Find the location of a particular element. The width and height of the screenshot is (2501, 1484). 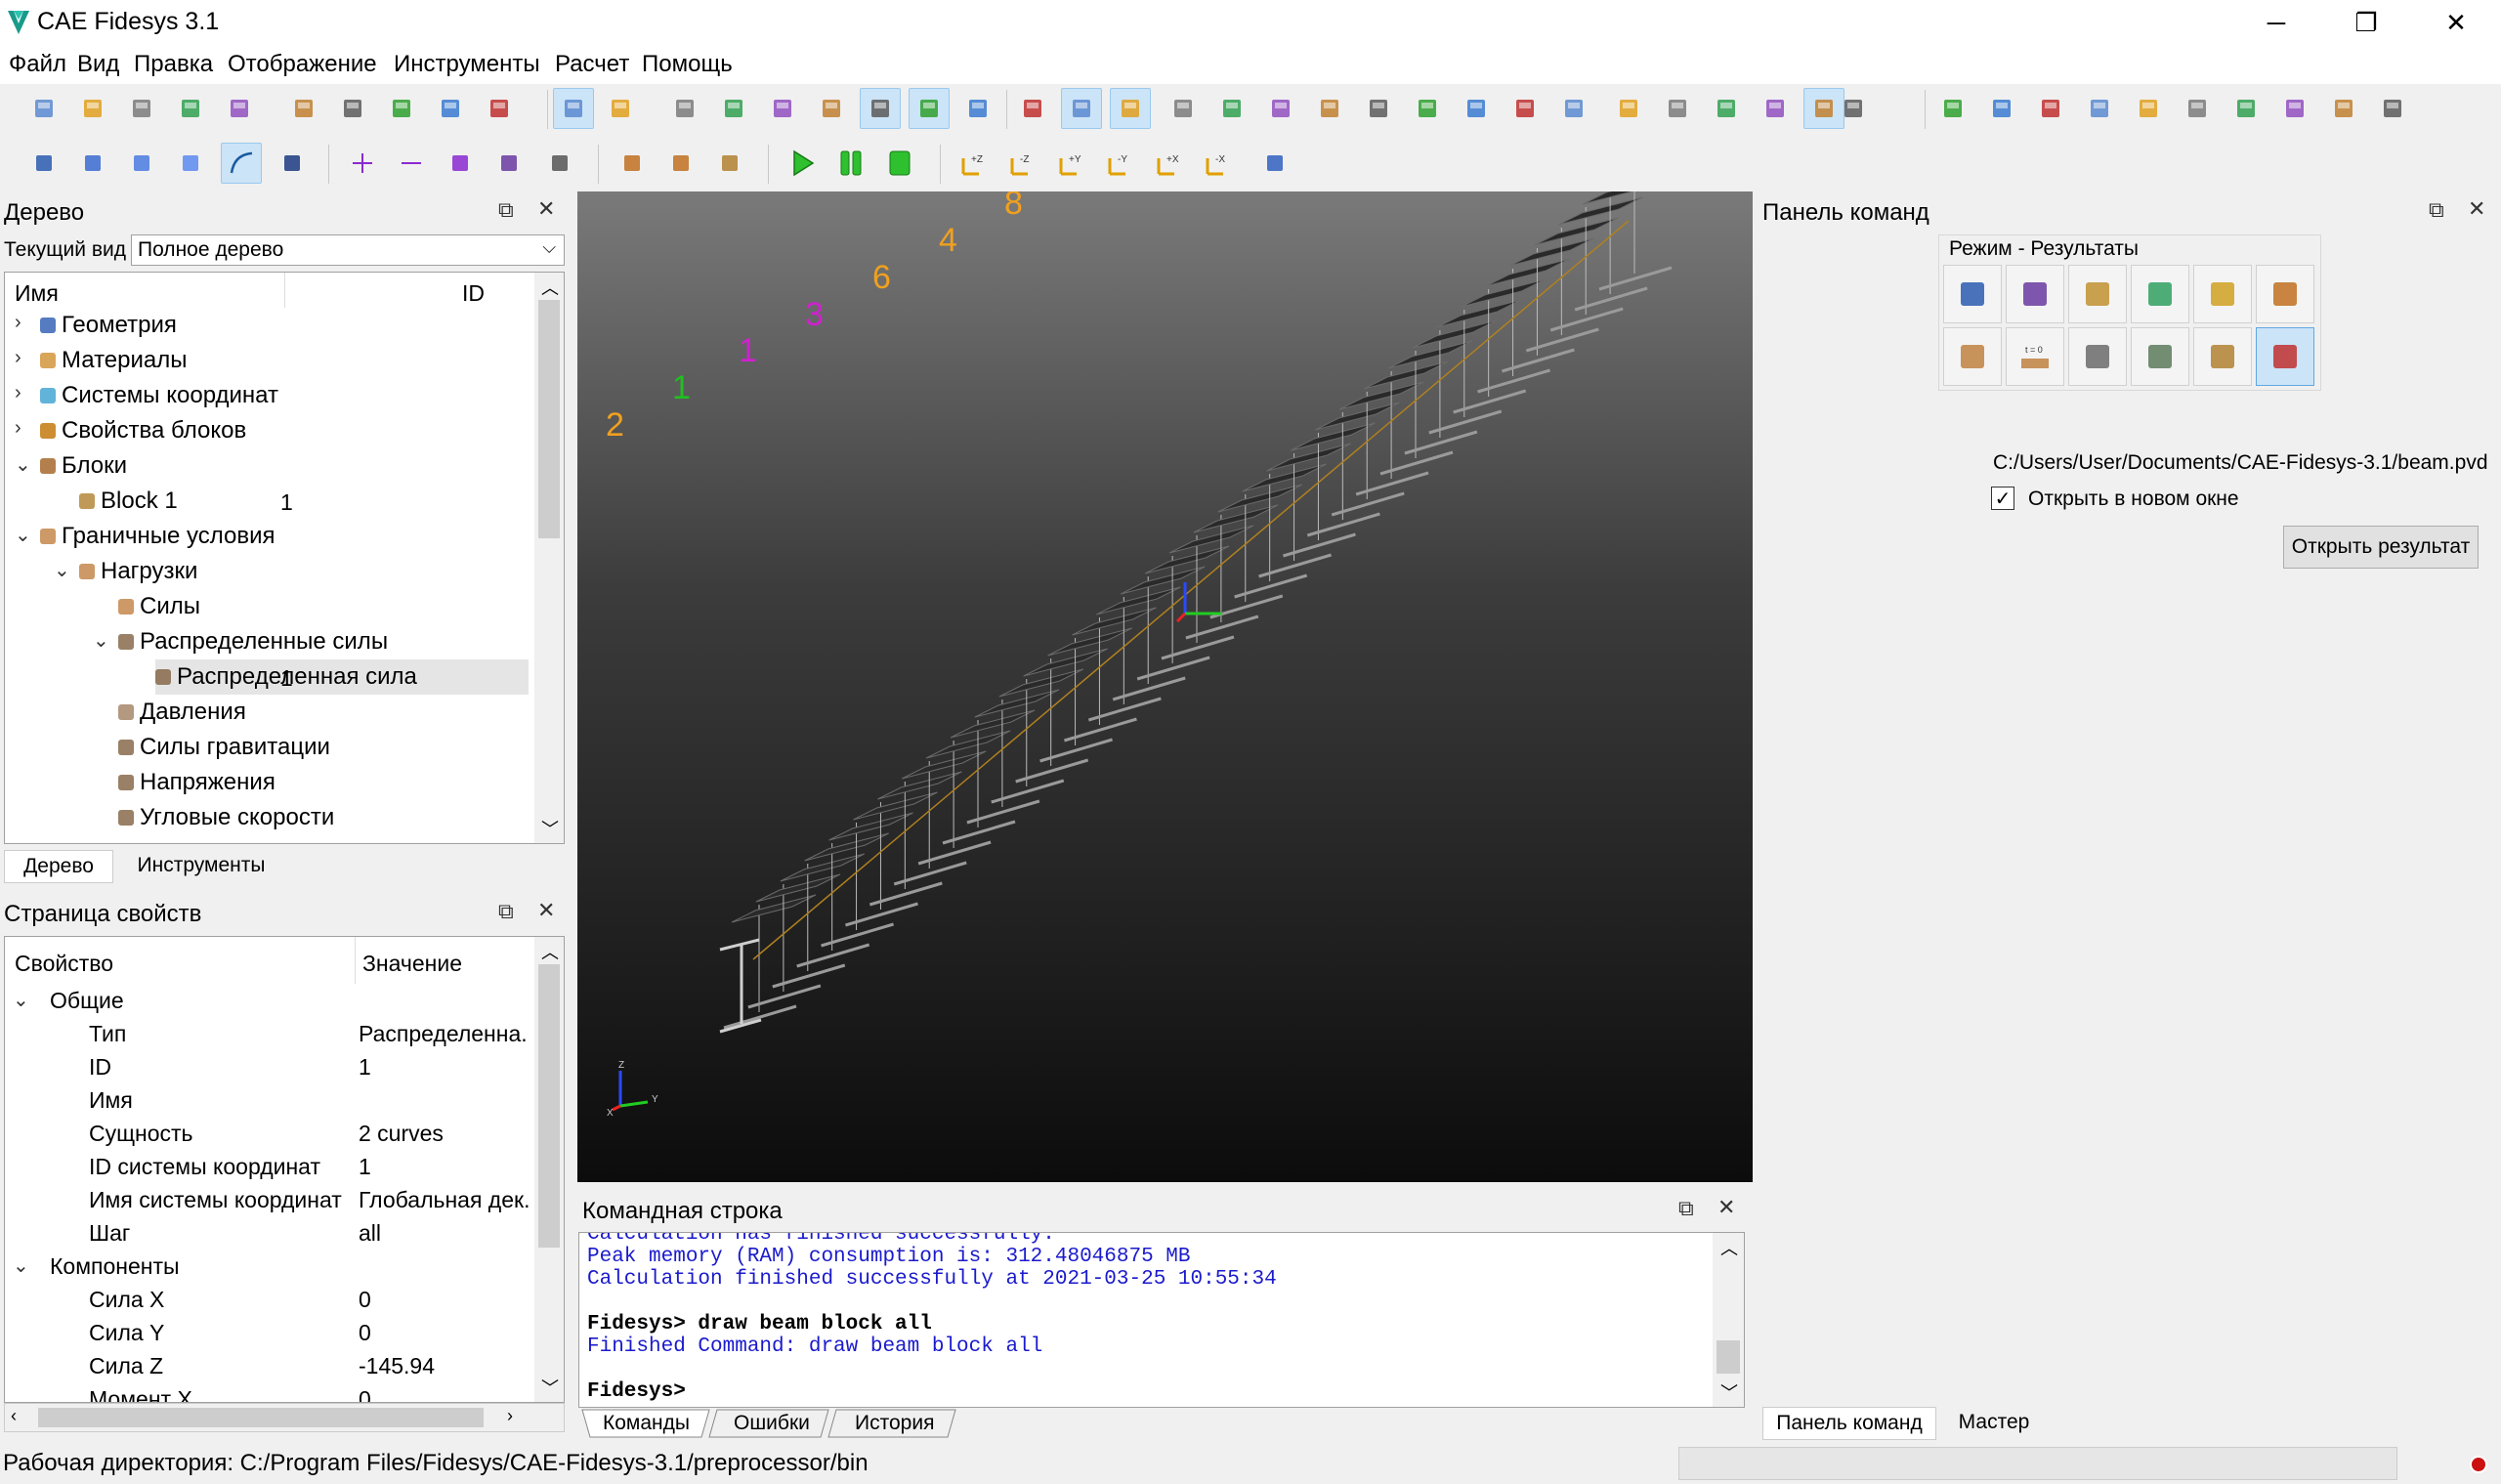

blocks-mode-button is located at coordinates (2222, 294).